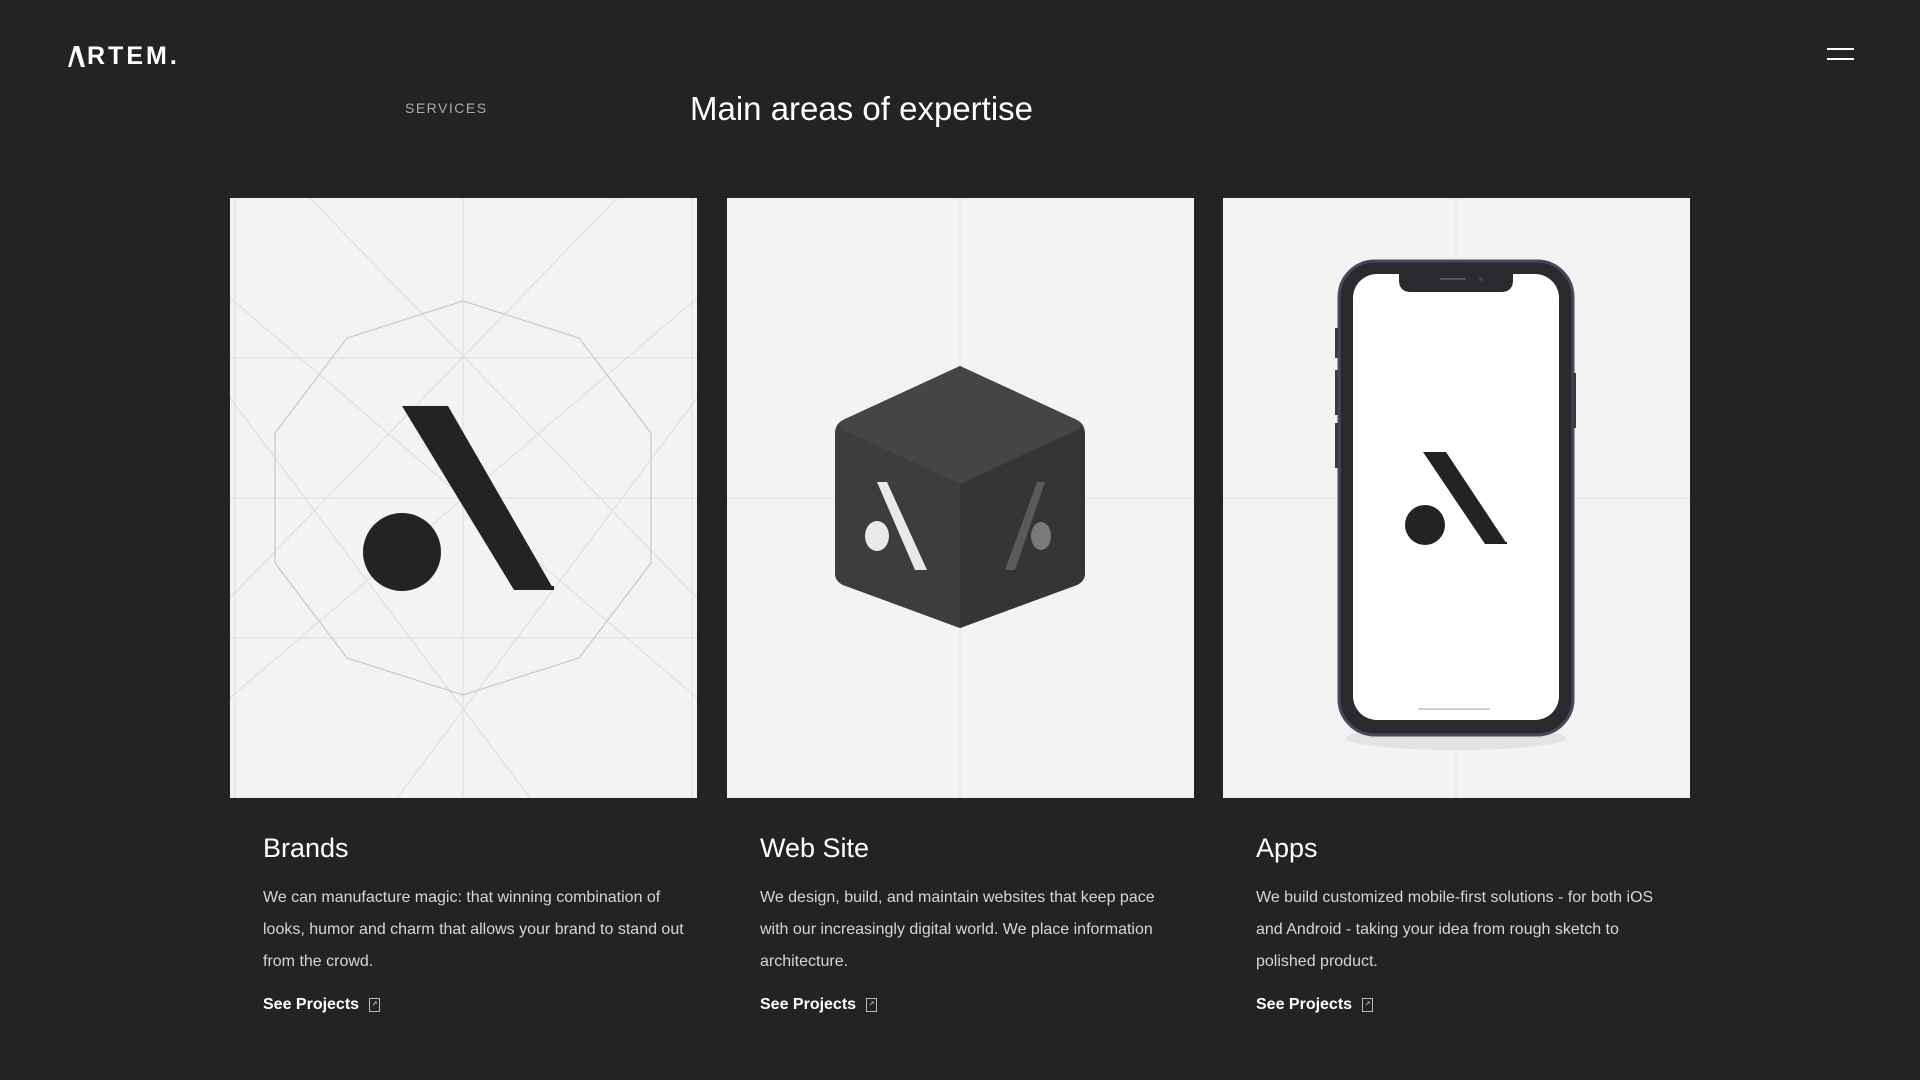 The image size is (1920, 1080). Describe the element at coordinates (1287, 848) in the screenshot. I see `card-title: Apps` at that location.